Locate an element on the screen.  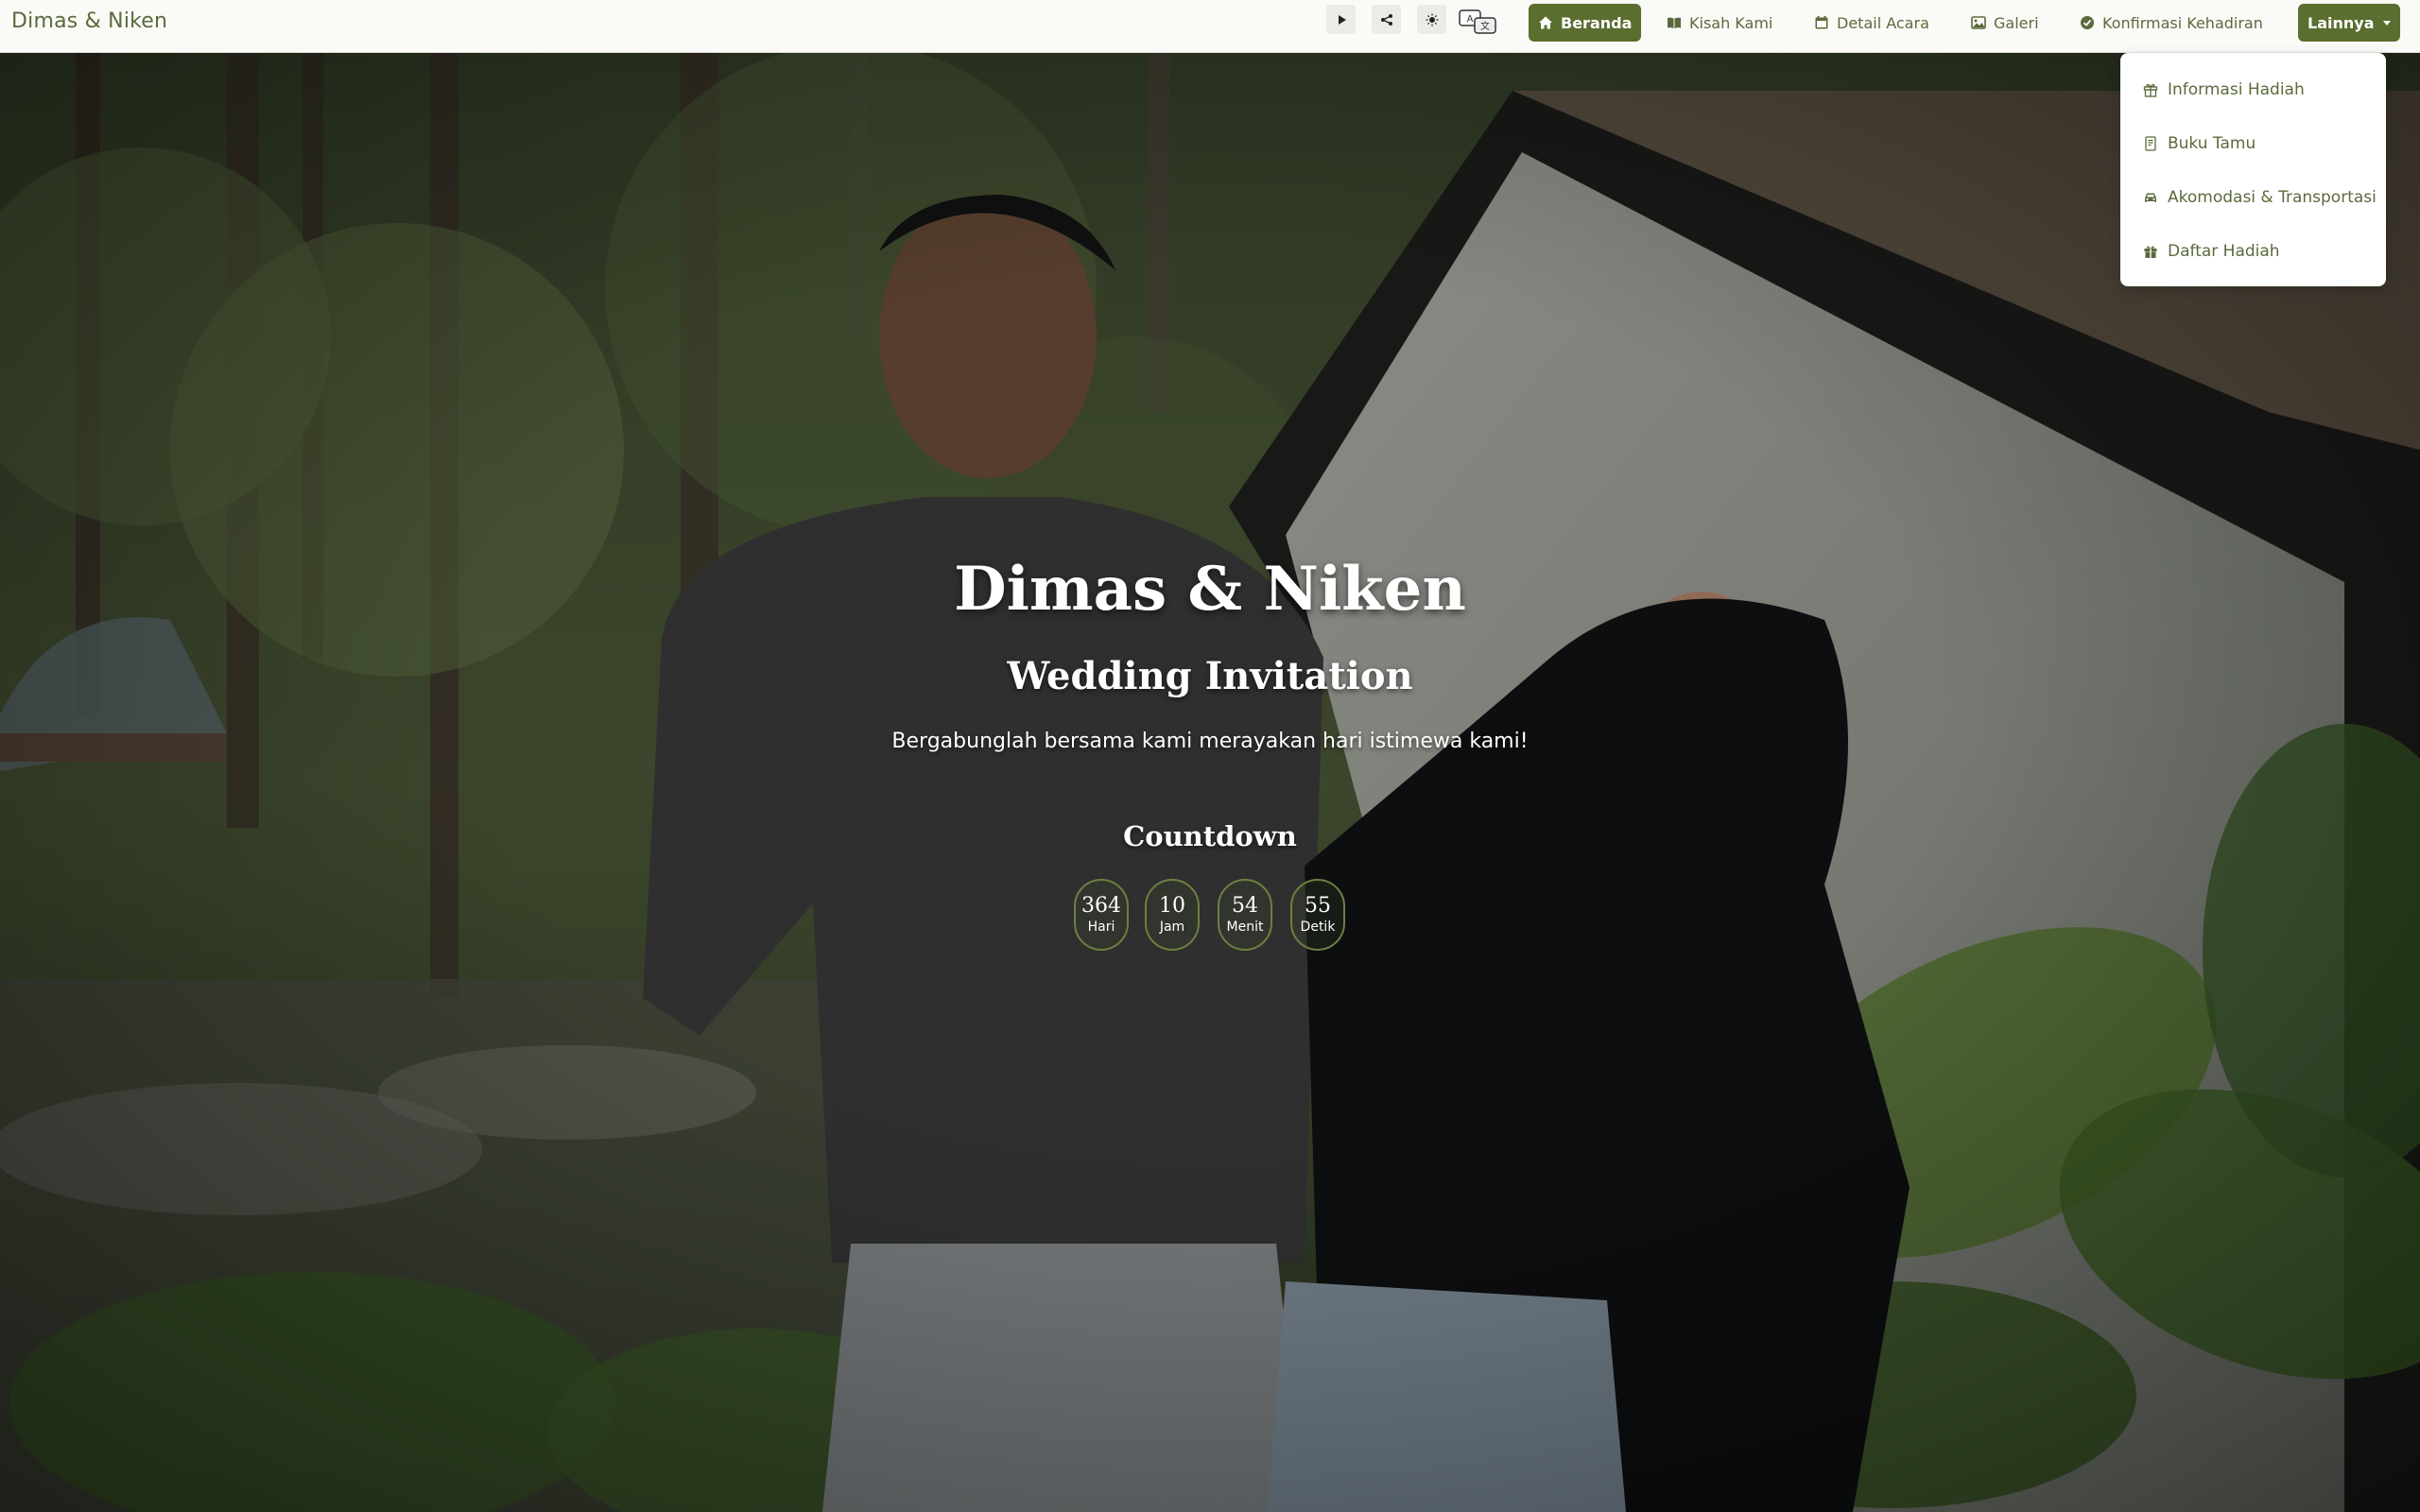
dropdown-item-buku-tamu: Buku Tamu is located at coordinates (2253, 143).